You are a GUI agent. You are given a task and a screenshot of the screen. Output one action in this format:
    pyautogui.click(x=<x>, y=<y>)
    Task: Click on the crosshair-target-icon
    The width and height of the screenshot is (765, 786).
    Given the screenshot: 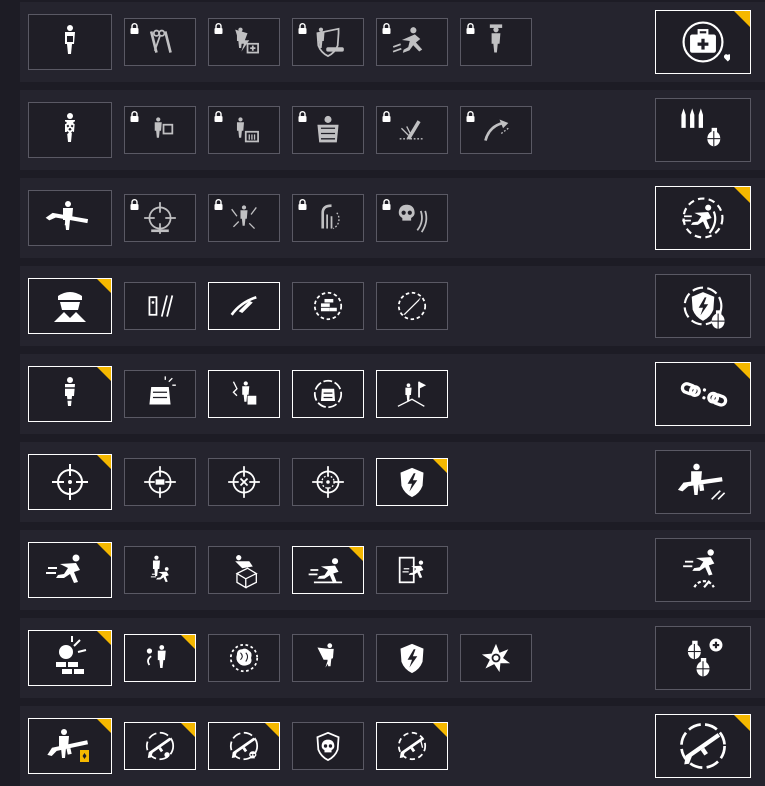 What is the action you would take?
    pyautogui.click(x=160, y=218)
    